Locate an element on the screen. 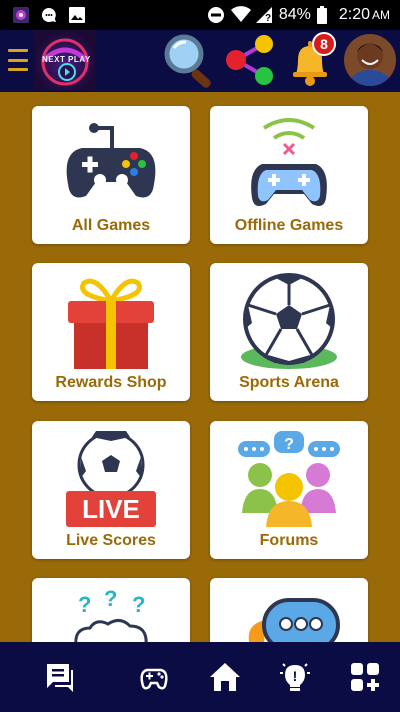 The height and width of the screenshot is (712, 400). tile-sports-arena: Sports Arena is located at coordinates (289, 332).